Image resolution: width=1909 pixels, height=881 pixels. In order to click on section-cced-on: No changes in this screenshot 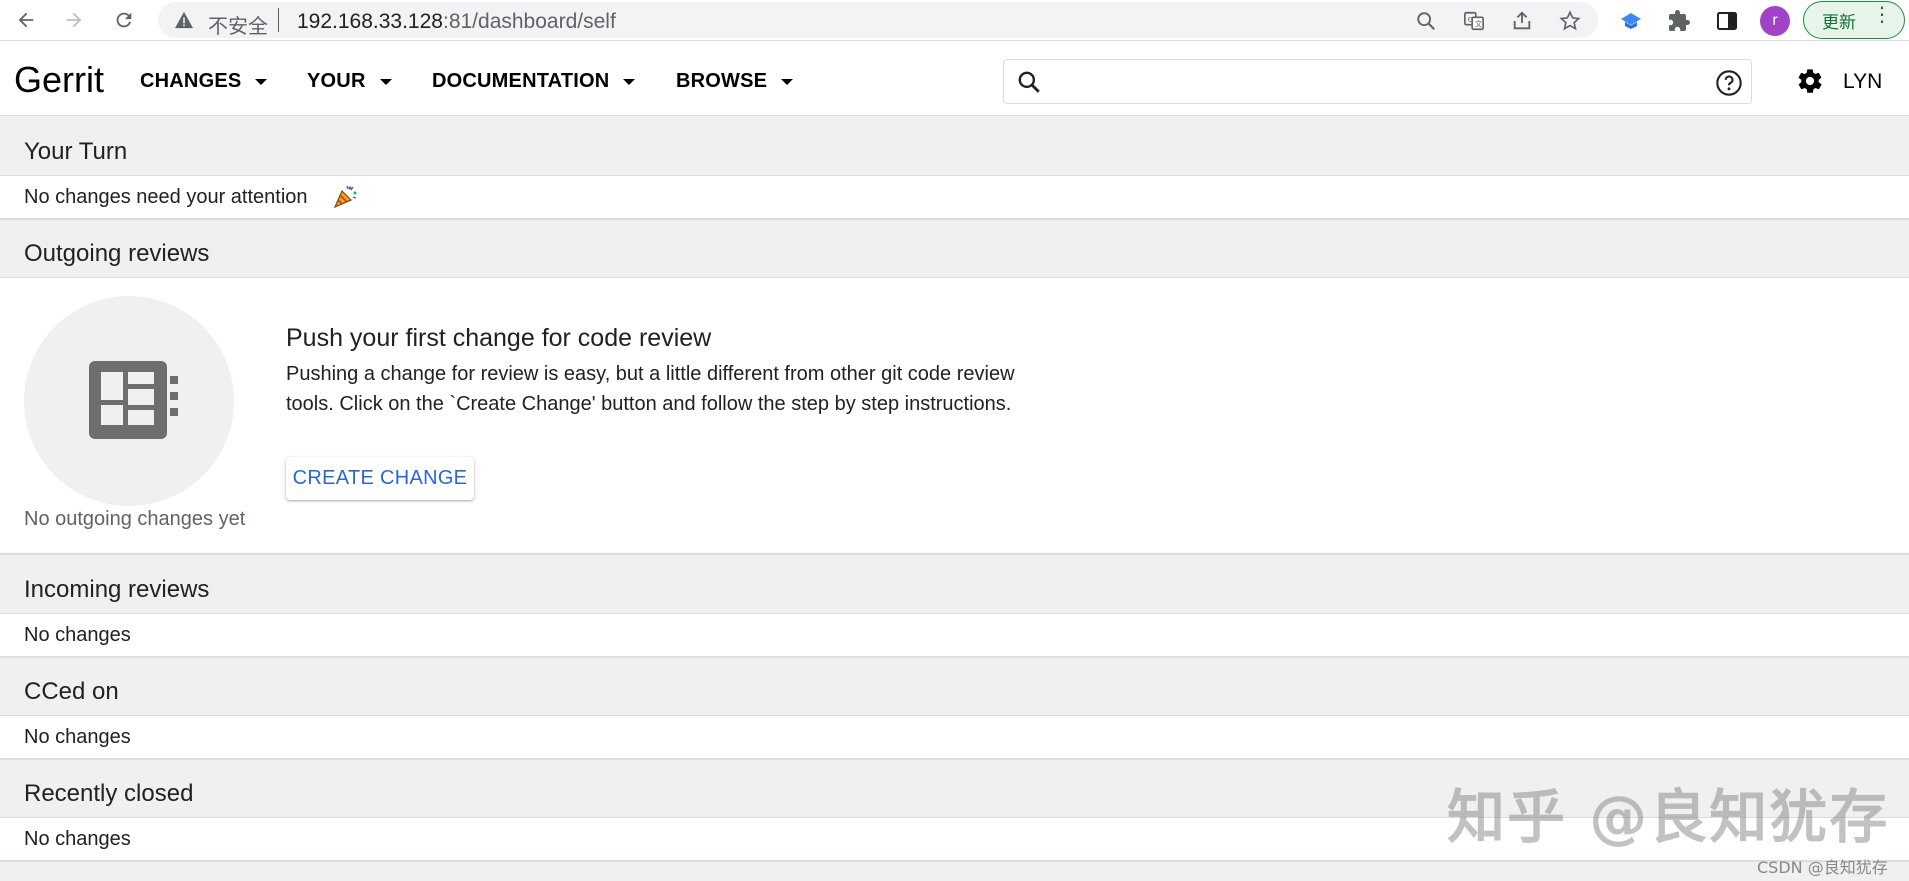, I will do `click(954, 737)`.